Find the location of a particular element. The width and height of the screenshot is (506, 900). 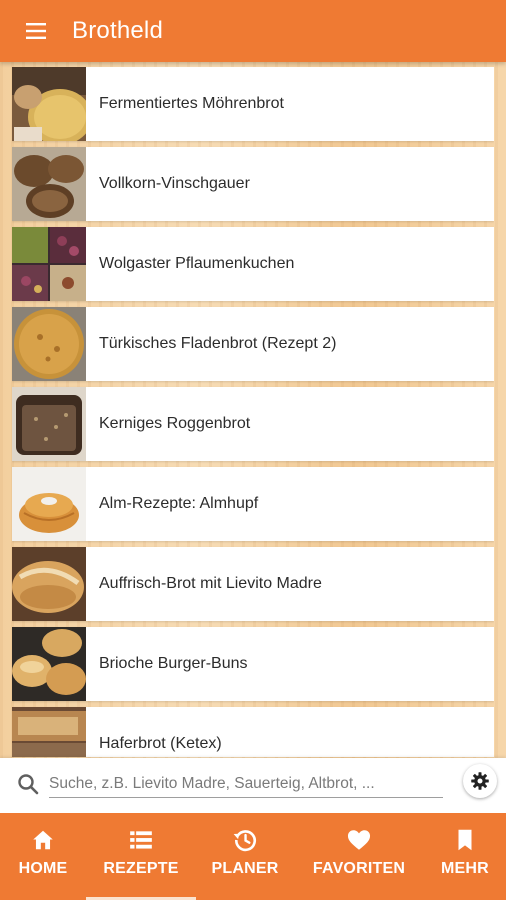

nav-rezepte: REZEPTE is located at coordinates (141, 856).